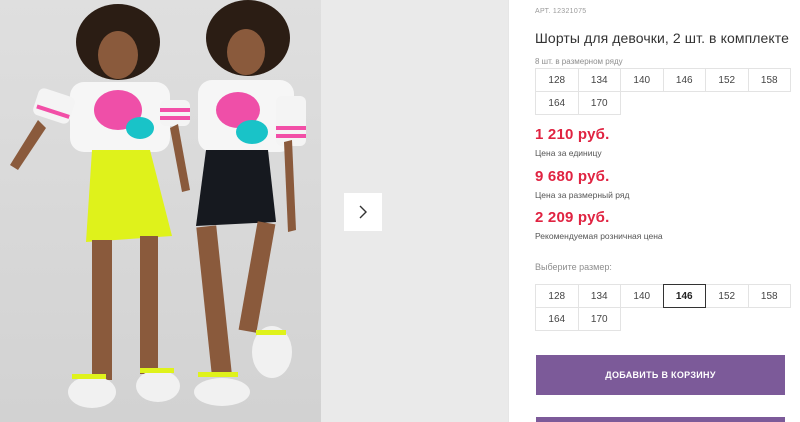 The height and width of the screenshot is (422, 800). What do you see at coordinates (579, 61) in the screenshot?
I see `size-row-label: 8 шт. в размерном ряду` at bounding box center [579, 61].